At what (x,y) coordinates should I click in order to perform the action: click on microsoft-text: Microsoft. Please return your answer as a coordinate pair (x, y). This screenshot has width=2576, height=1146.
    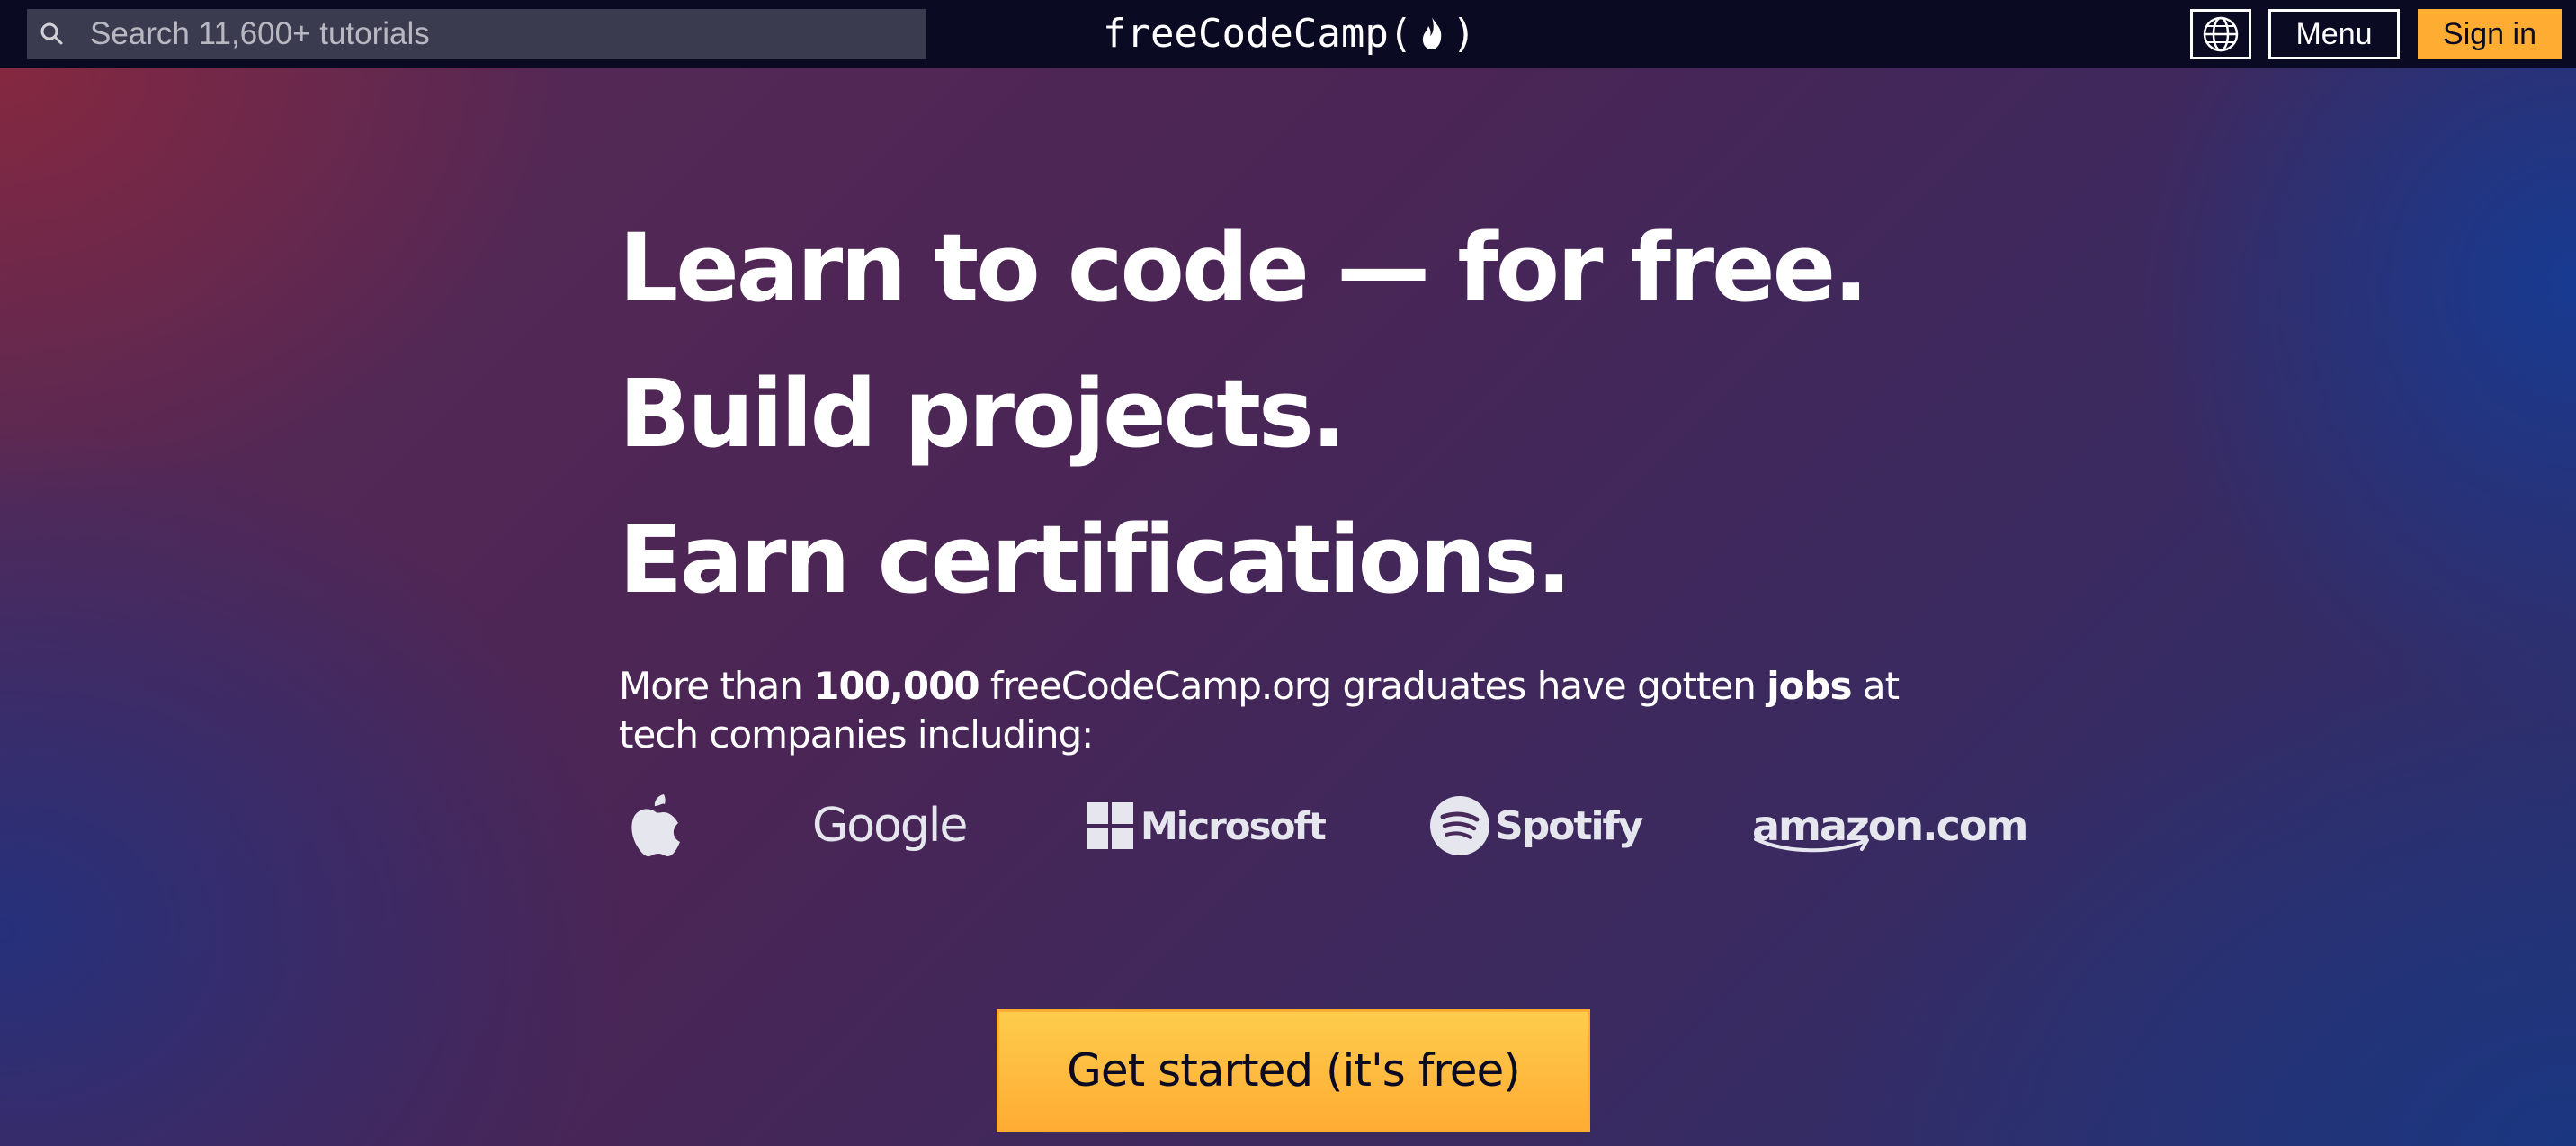
    Looking at the image, I should click on (1233, 826).